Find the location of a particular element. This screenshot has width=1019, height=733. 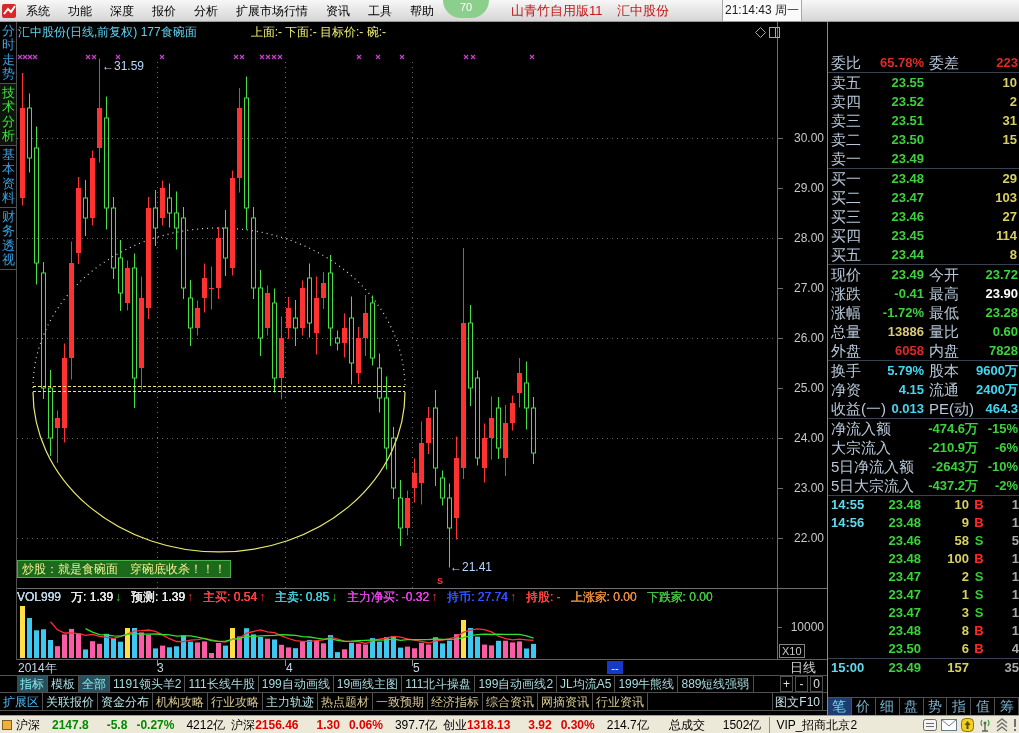

side-tab: 基本资料 is located at coordinates (8, 177).